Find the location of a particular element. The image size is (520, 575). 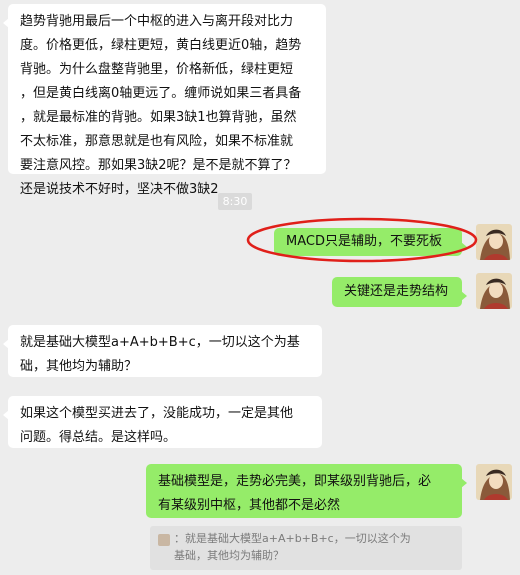

message-line: 度。价格更低，绿柱更短，黄白线更近0轴，趋势 is located at coordinates (161, 45).